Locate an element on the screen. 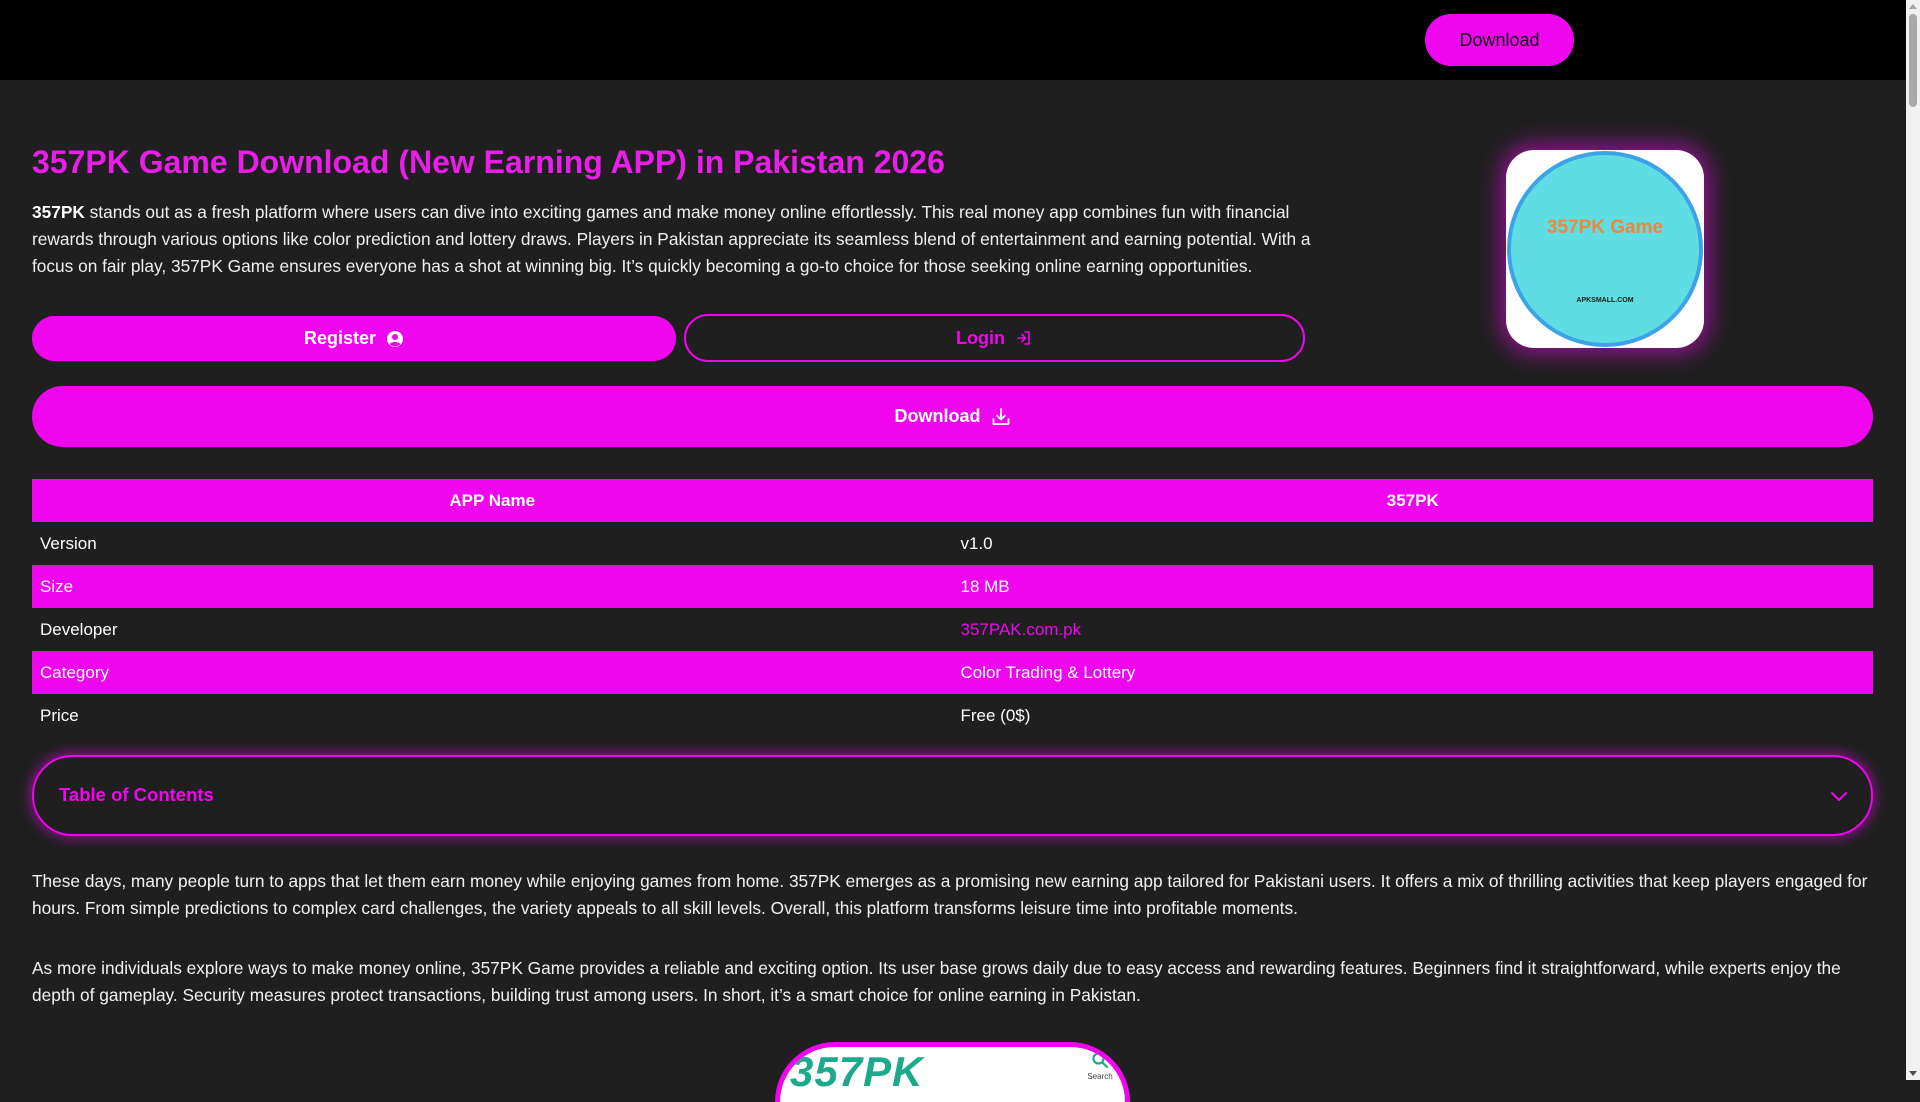 The image size is (1920, 1102). toc-title: Table of Contents is located at coordinates (136, 794).